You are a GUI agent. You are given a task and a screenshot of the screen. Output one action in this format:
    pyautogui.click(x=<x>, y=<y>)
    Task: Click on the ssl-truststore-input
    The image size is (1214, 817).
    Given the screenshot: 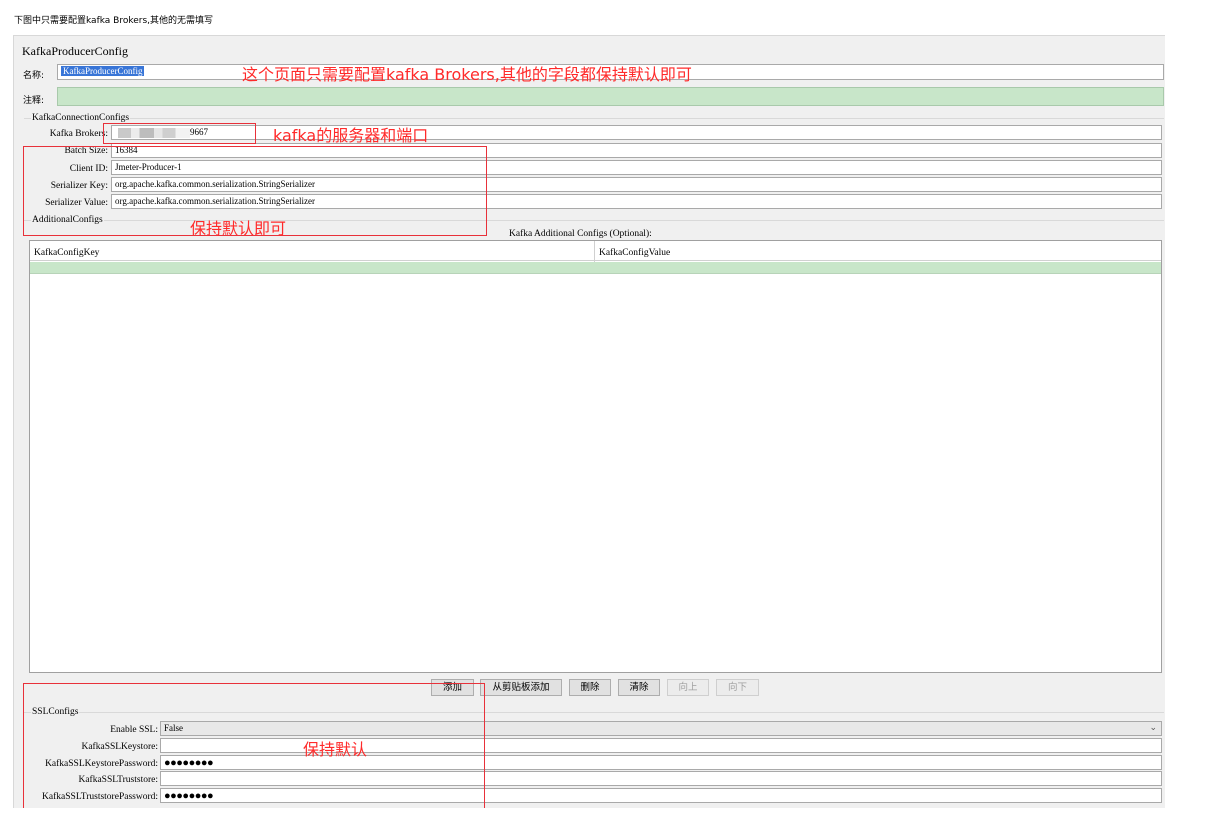 What is the action you would take?
    pyautogui.click(x=661, y=778)
    